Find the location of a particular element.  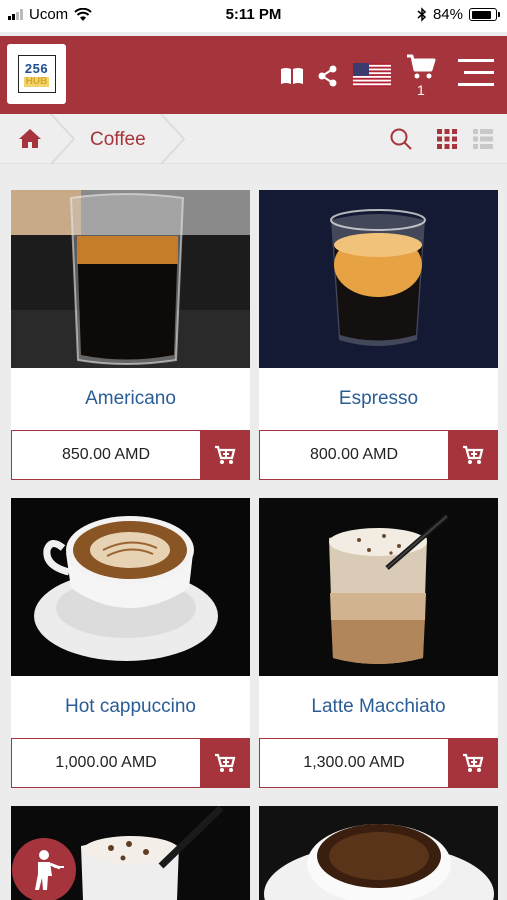

product-price: 850.00 AMD is located at coordinates (105, 455).